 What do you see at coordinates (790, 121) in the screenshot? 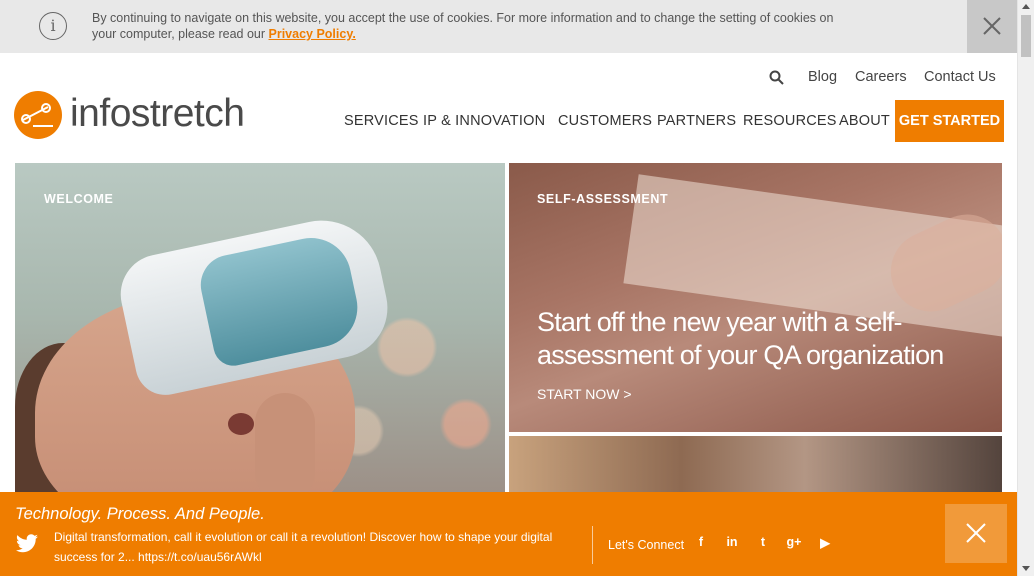
I see `nav-resources: RESOURCES` at bounding box center [790, 121].